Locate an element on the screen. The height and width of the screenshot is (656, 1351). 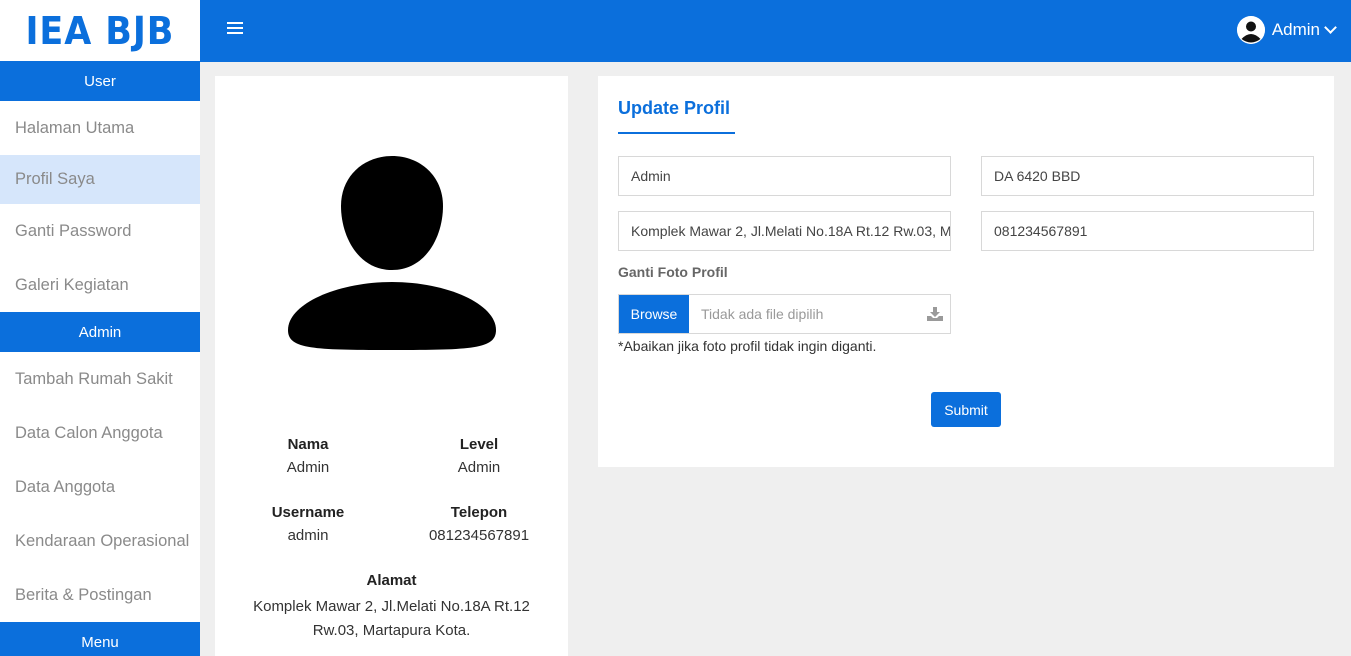
level-value: Admin is located at coordinates (479, 467).